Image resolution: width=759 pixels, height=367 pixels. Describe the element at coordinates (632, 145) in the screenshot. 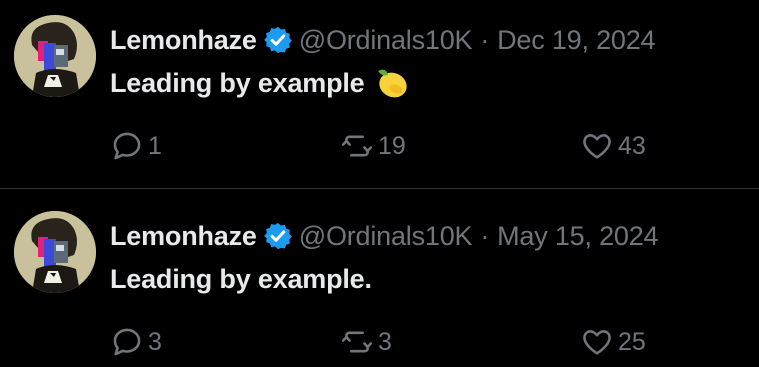

I see `like-count: 43` at that location.